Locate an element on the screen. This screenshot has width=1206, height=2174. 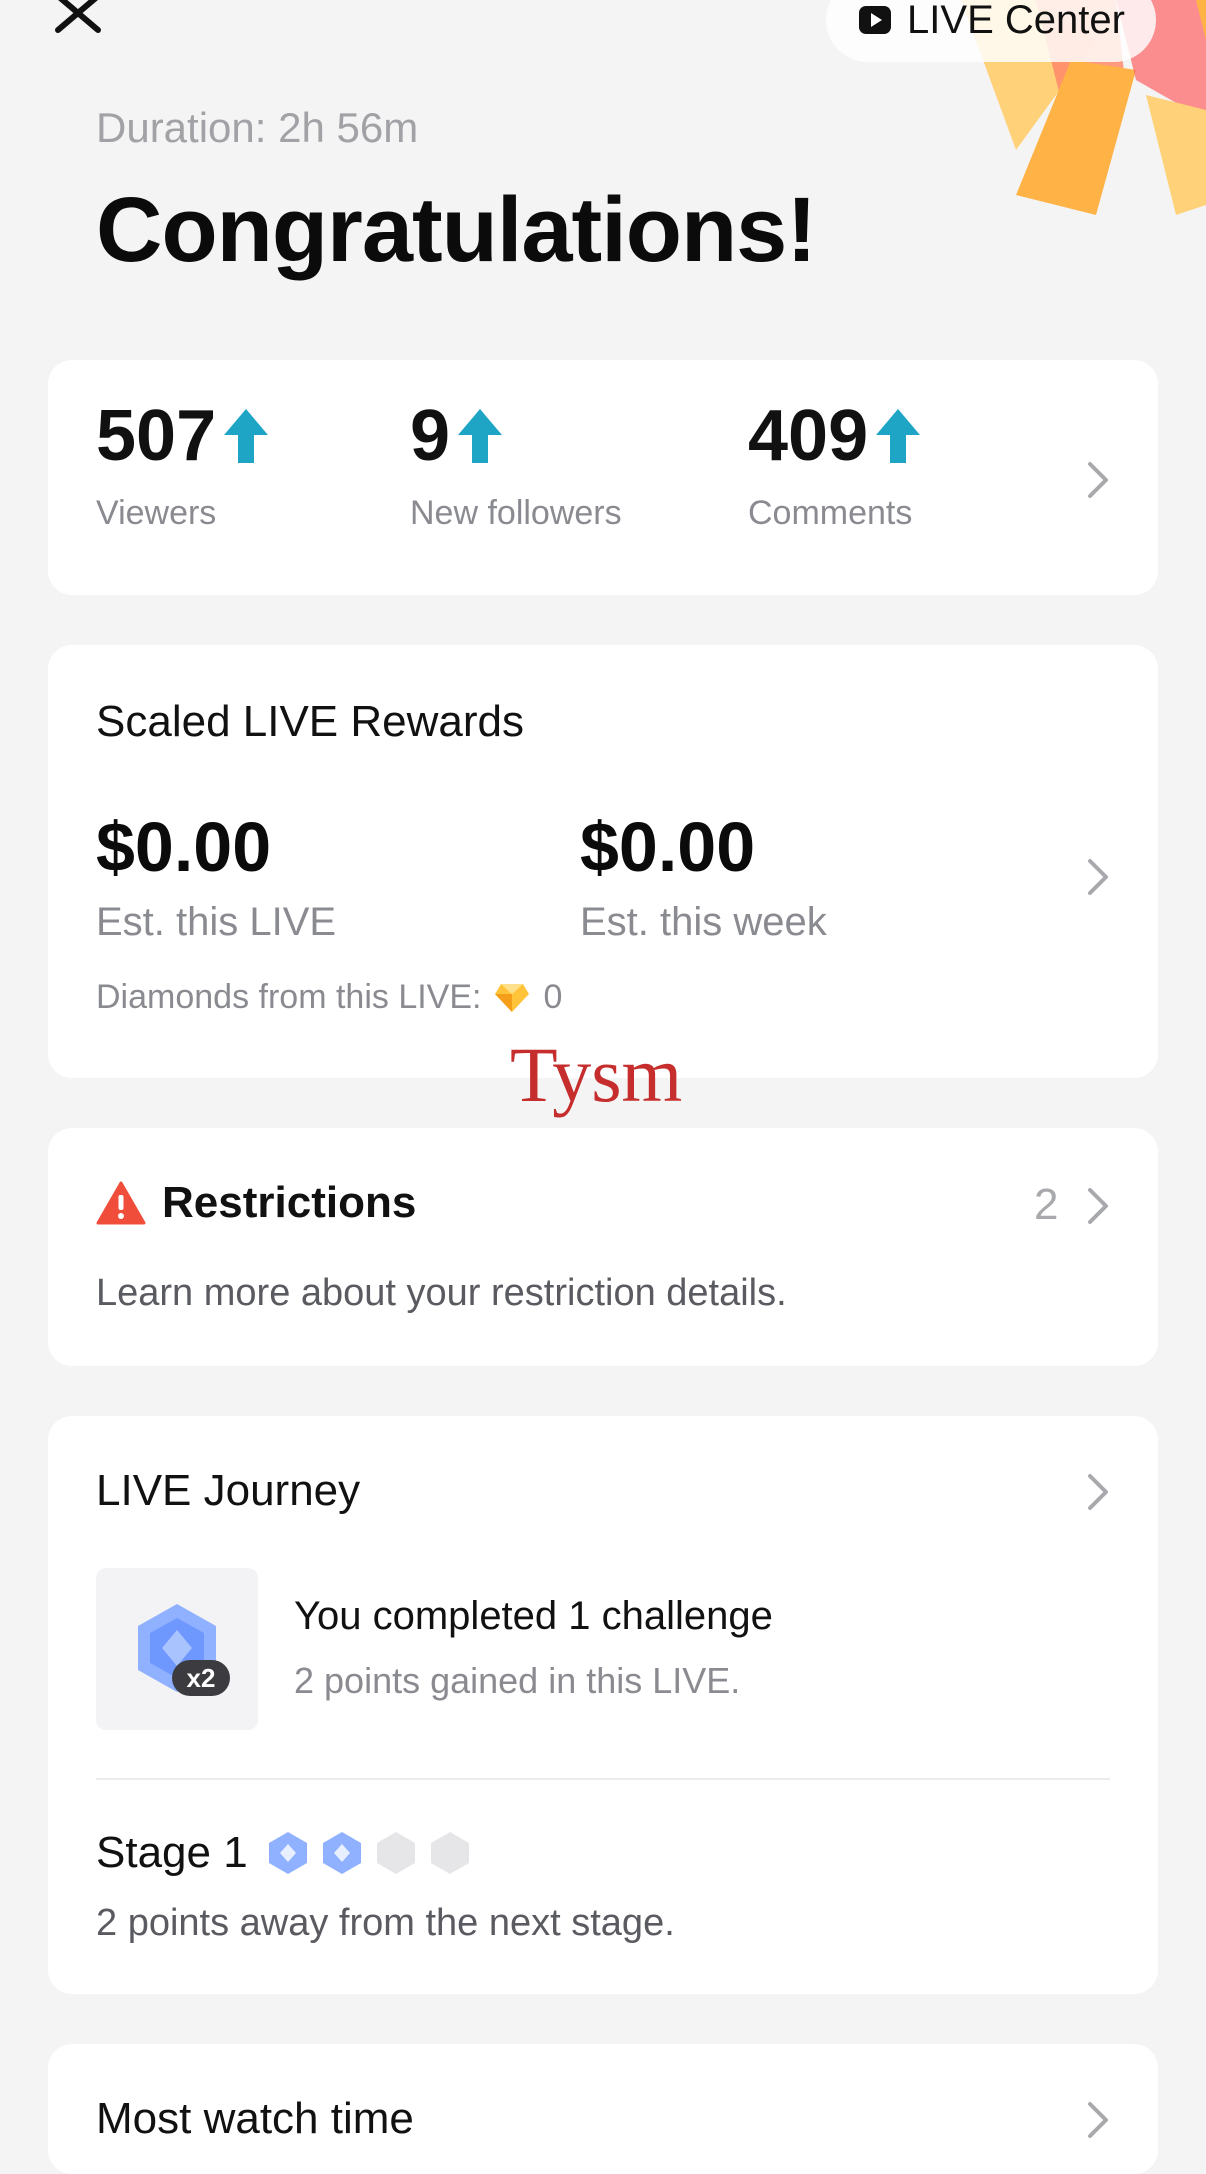
viewers-label: Viewers is located at coordinates (156, 513).